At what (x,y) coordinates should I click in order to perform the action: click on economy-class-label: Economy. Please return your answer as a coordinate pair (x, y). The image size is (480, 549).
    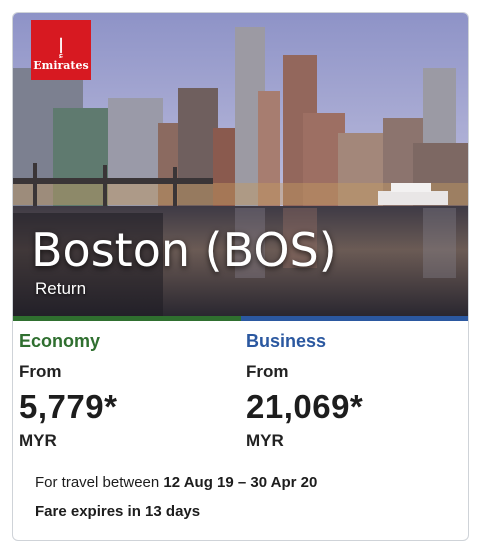
    Looking at the image, I should click on (60, 341).